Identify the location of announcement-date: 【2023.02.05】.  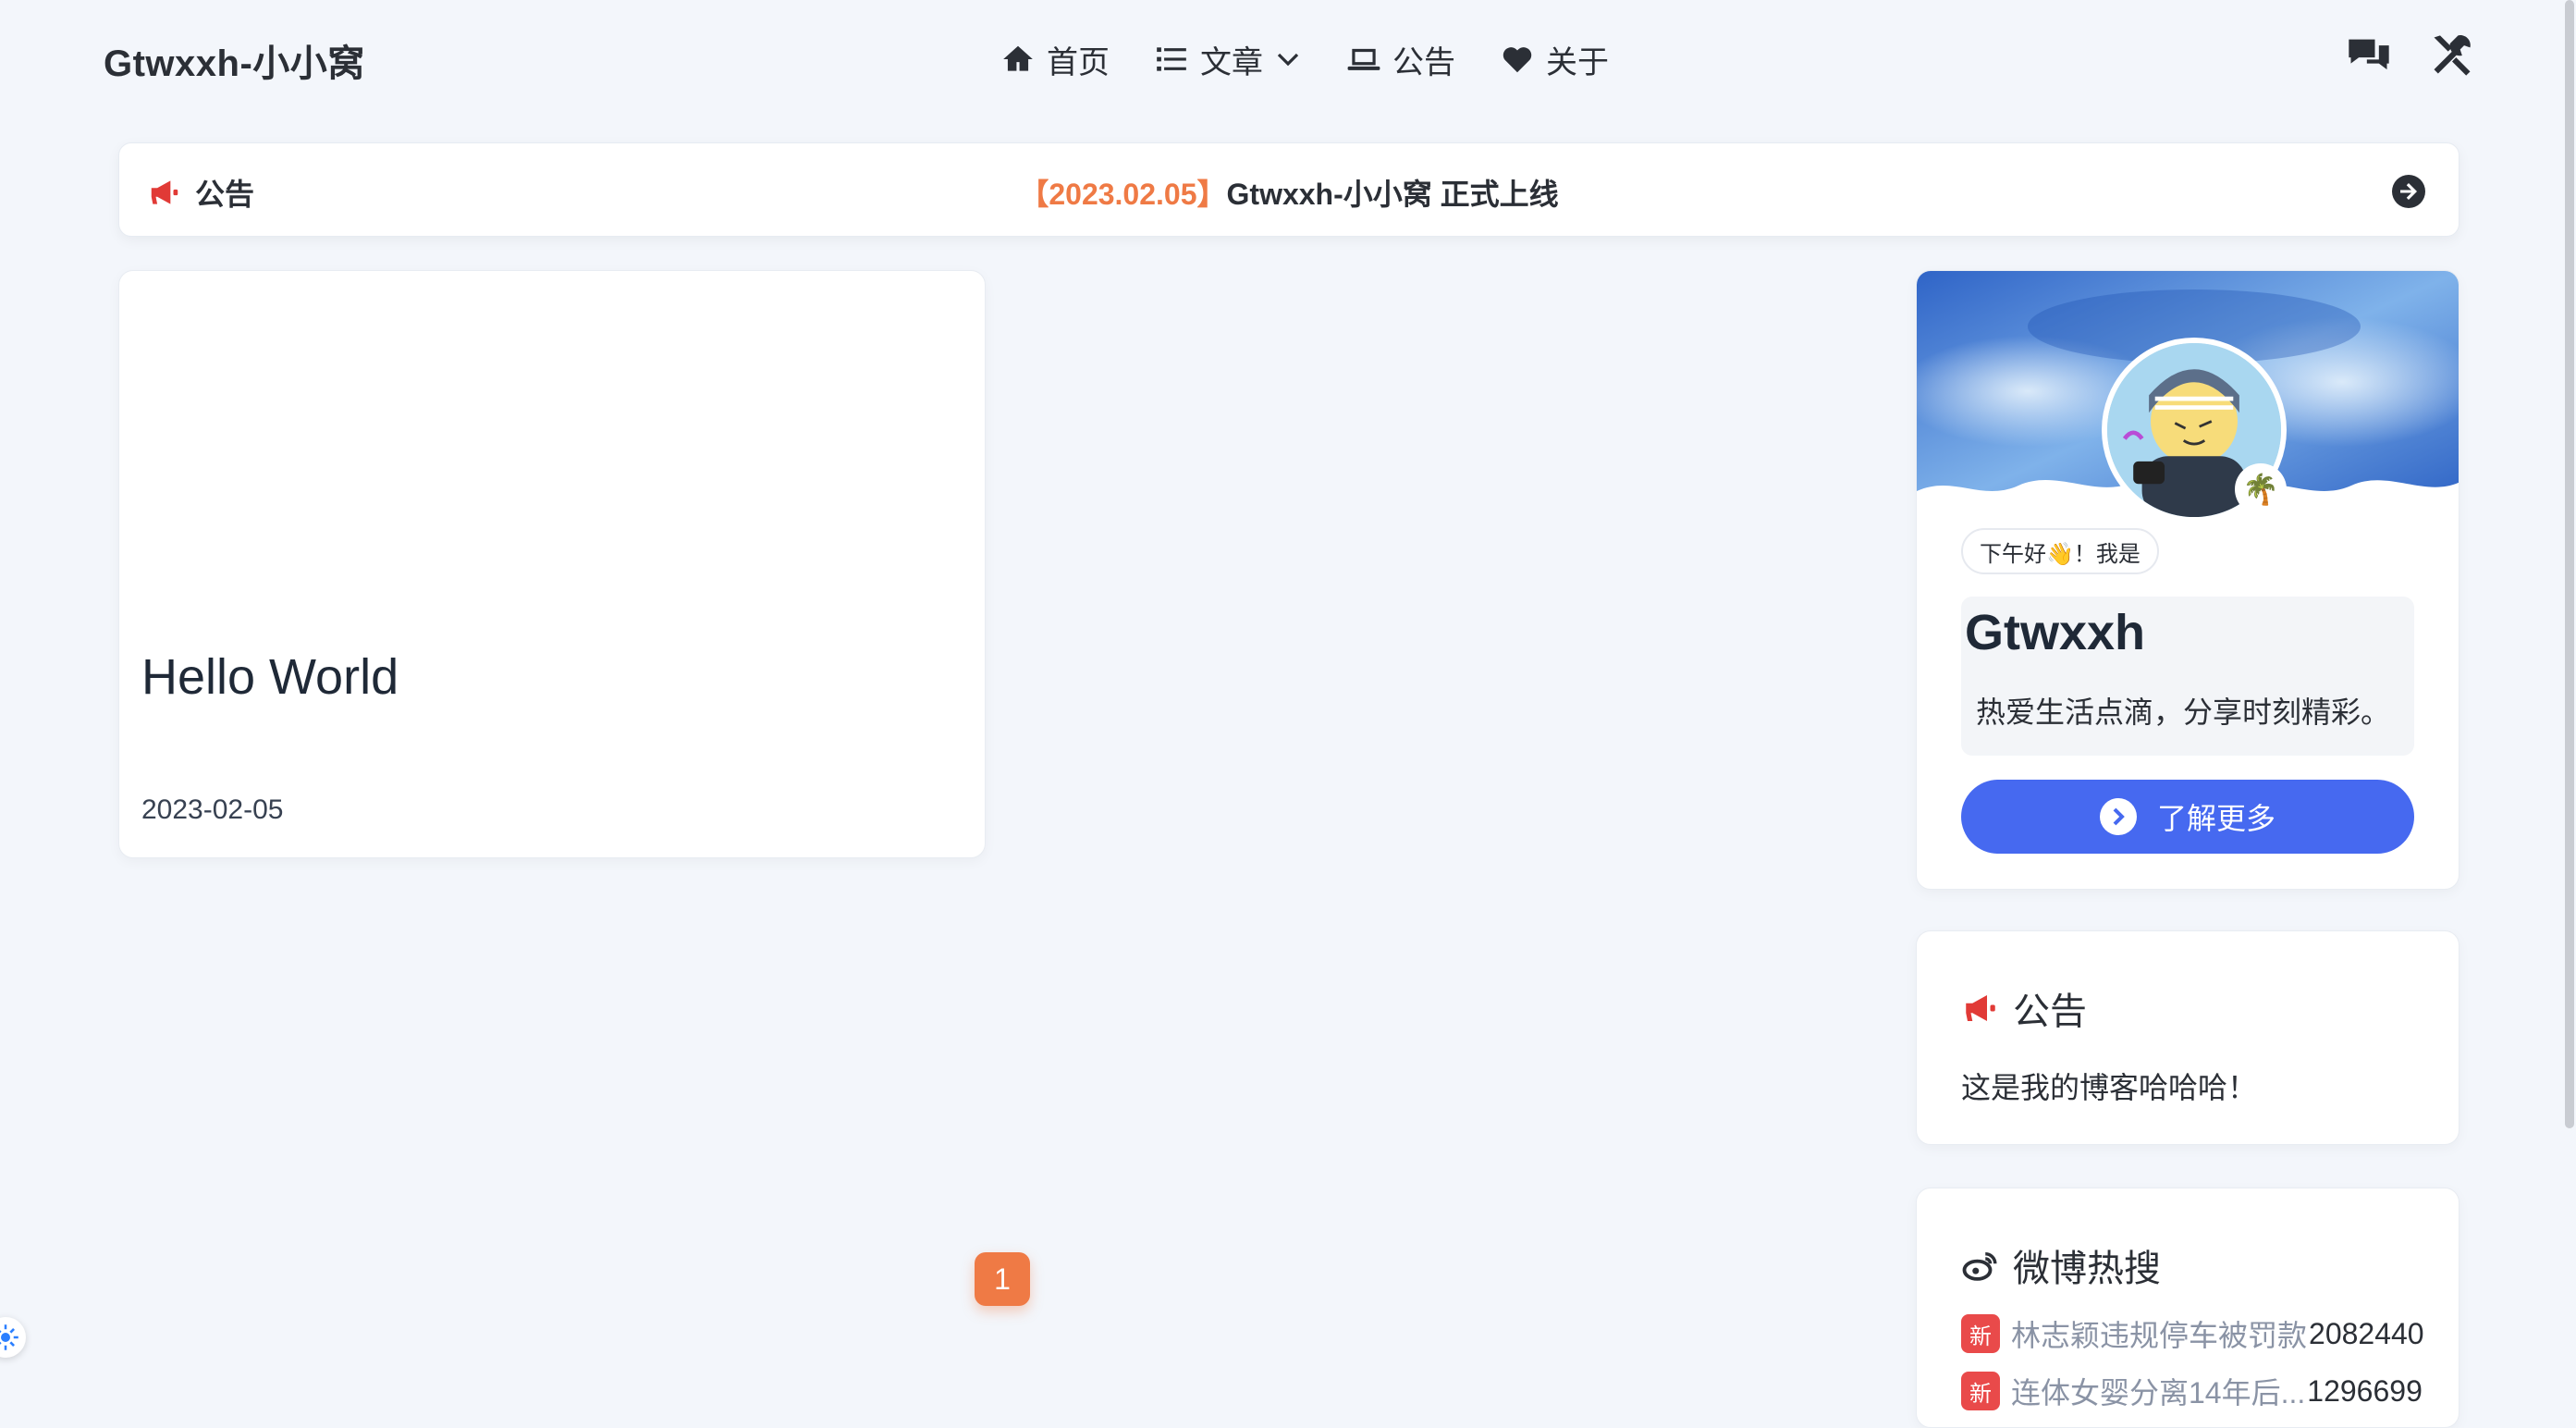
(1123, 194).